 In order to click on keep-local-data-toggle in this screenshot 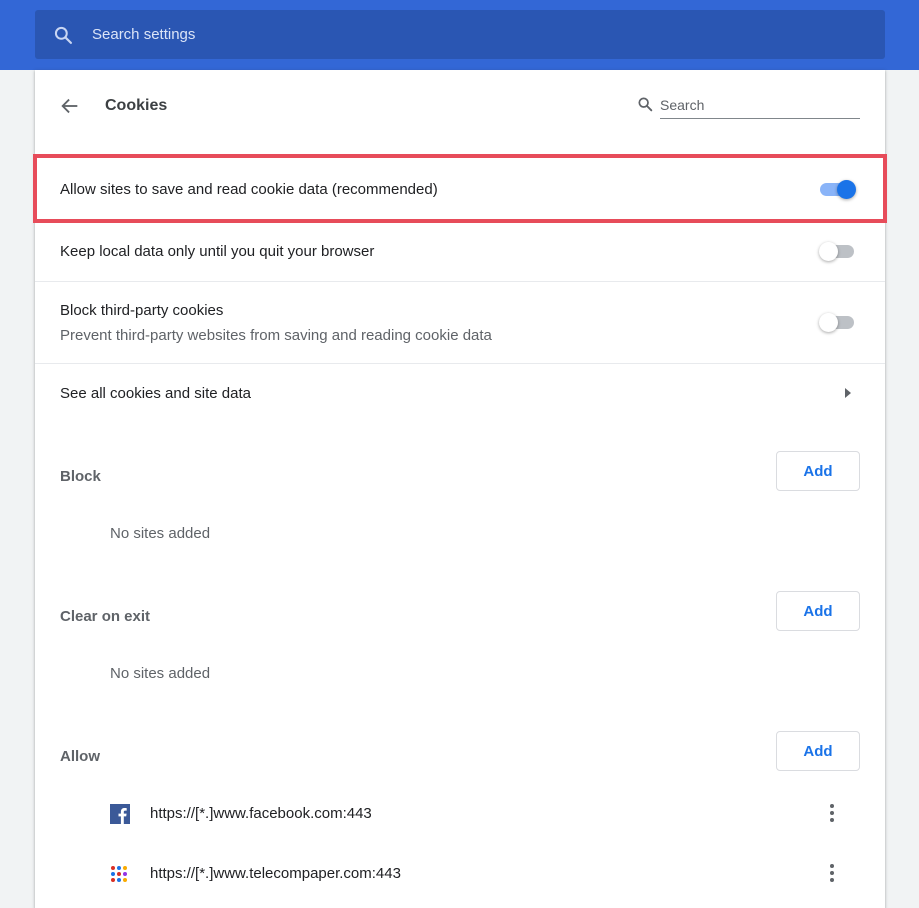, I will do `click(837, 251)`.